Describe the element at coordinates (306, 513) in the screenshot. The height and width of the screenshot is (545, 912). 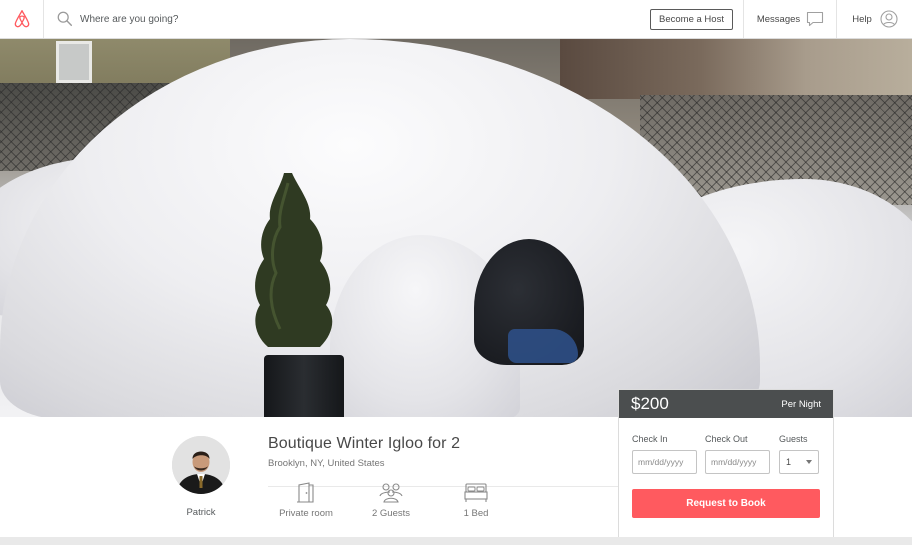
I see `amenity-room-type-label: Private room` at that location.